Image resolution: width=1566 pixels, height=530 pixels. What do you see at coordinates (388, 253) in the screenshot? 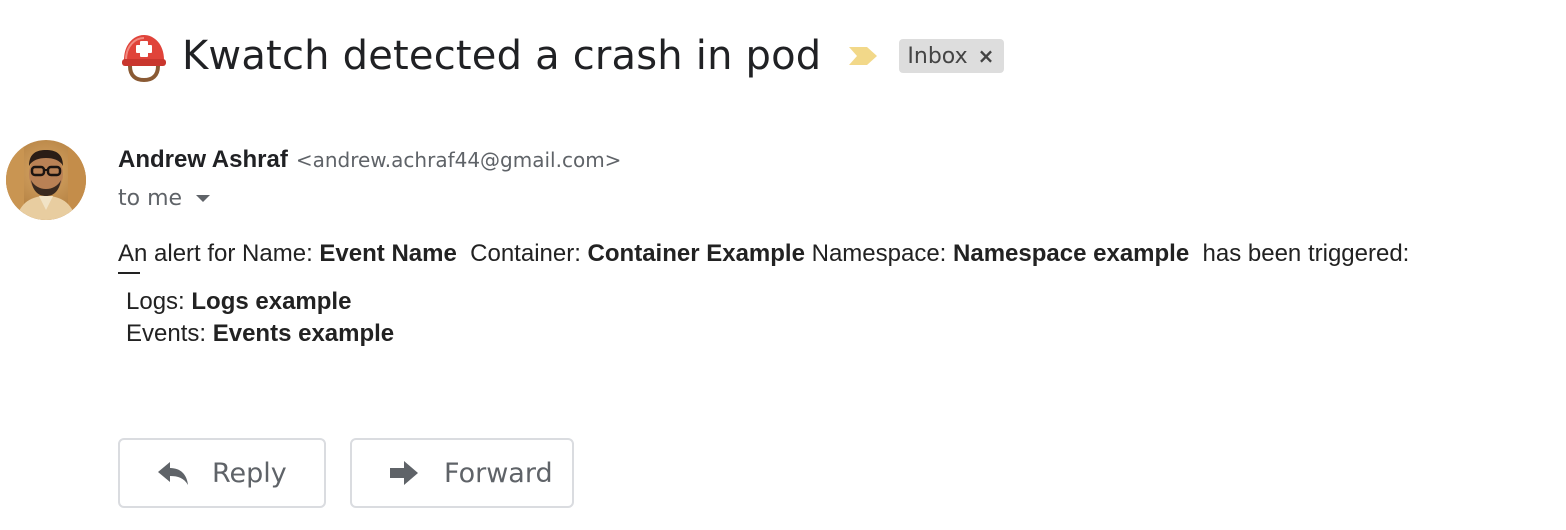
I see `body-name-value: Event Name` at bounding box center [388, 253].